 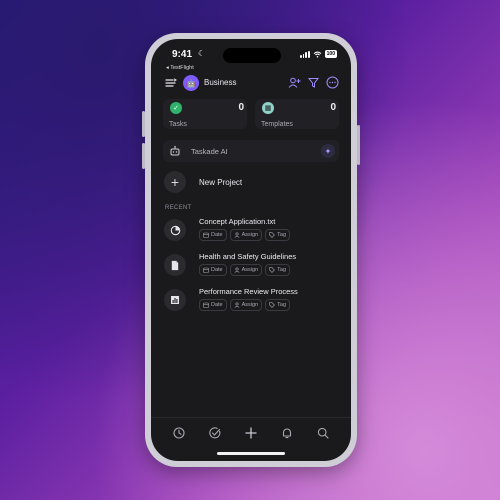 What do you see at coordinates (143, 156) in the screenshot?
I see `volume-down-button` at bounding box center [143, 156].